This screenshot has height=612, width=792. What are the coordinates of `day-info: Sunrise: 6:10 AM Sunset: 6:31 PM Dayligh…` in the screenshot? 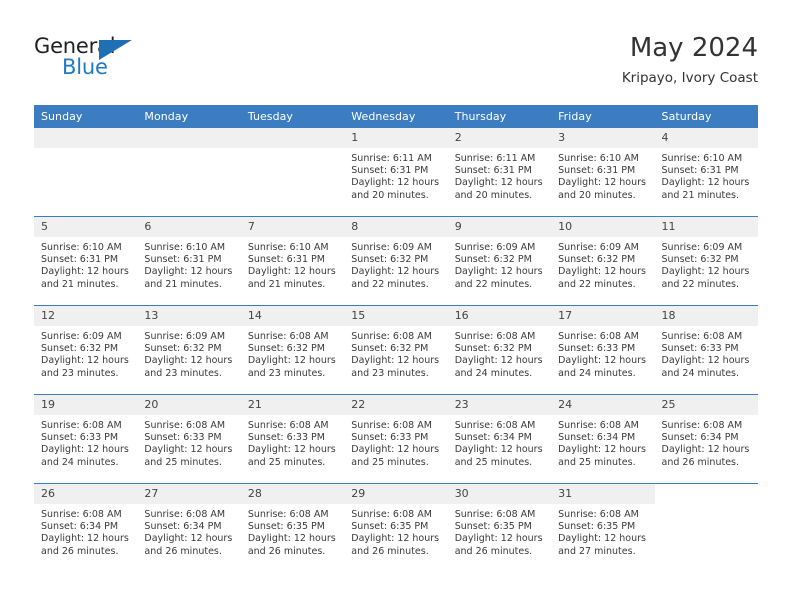 It's located at (292, 264).